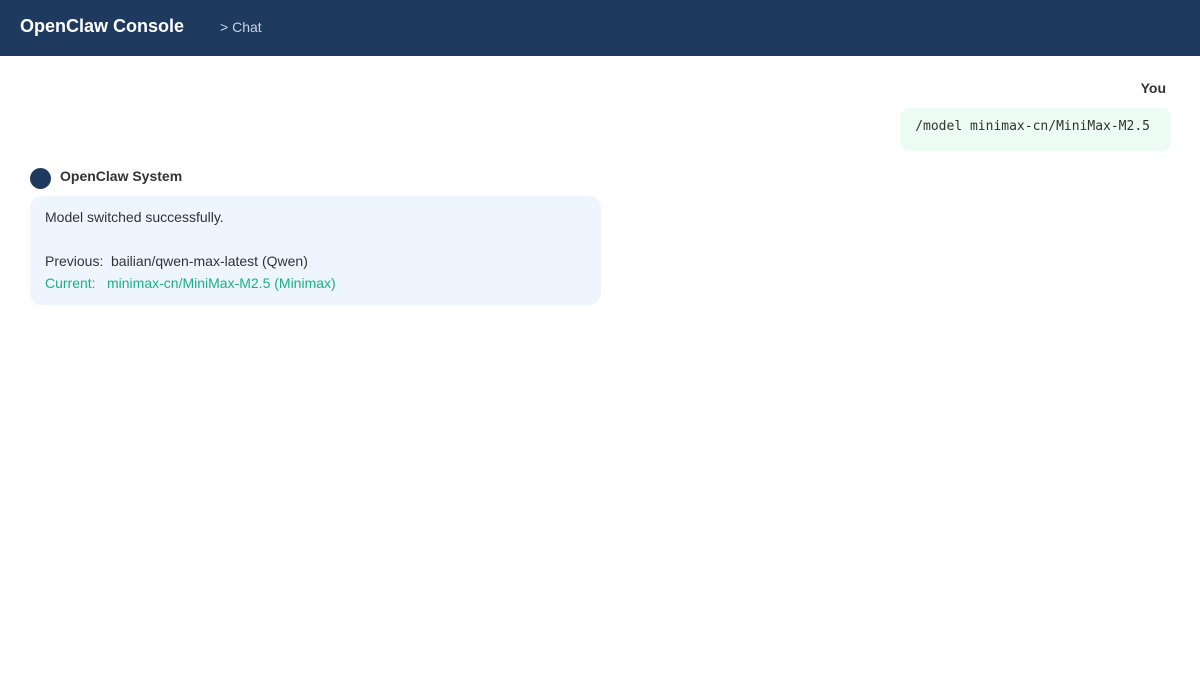 This screenshot has height=700, width=1200. I want to click on current-model-label: Current:, so click(70, 283).